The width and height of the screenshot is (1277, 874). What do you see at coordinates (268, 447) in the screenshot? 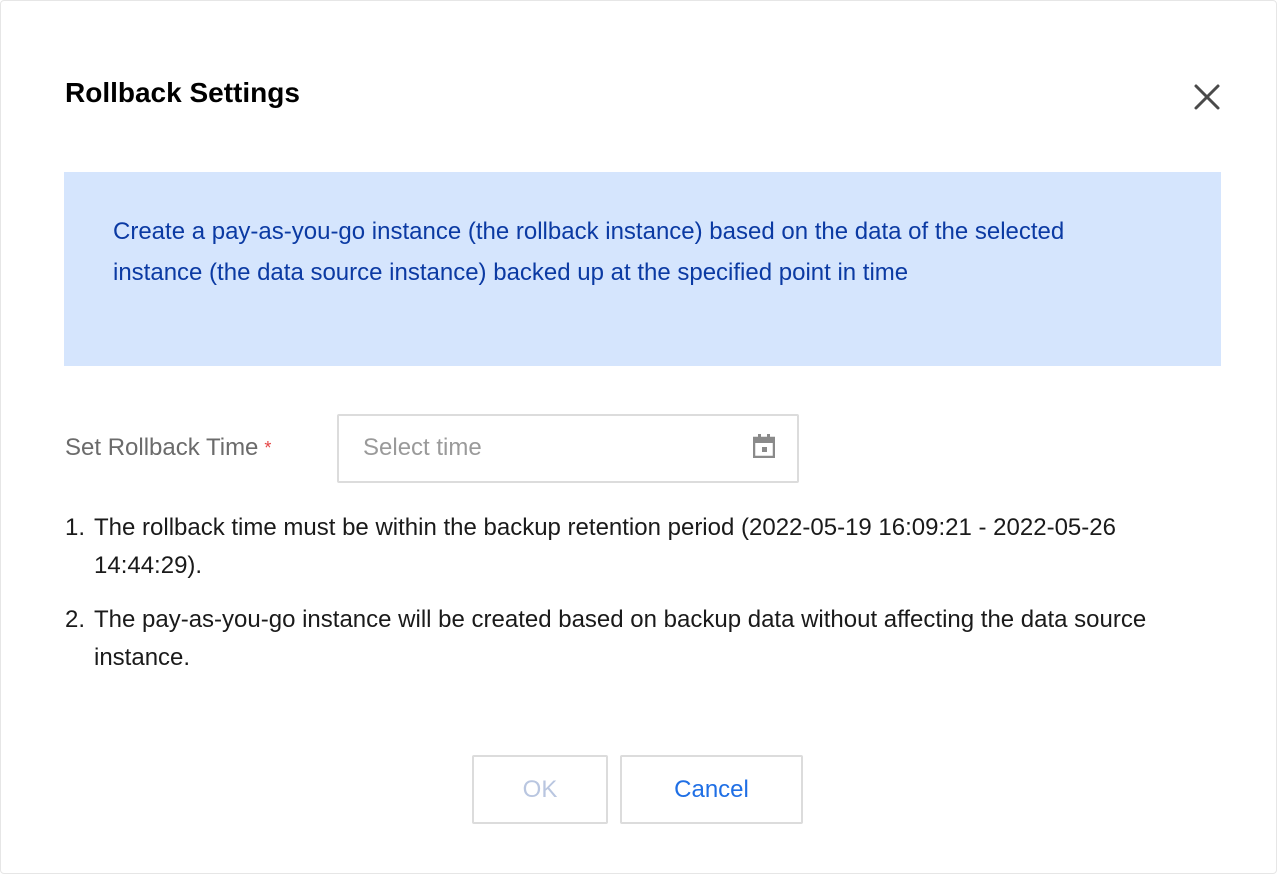
I see `required-marker: *` at bounding box center [268, 447].